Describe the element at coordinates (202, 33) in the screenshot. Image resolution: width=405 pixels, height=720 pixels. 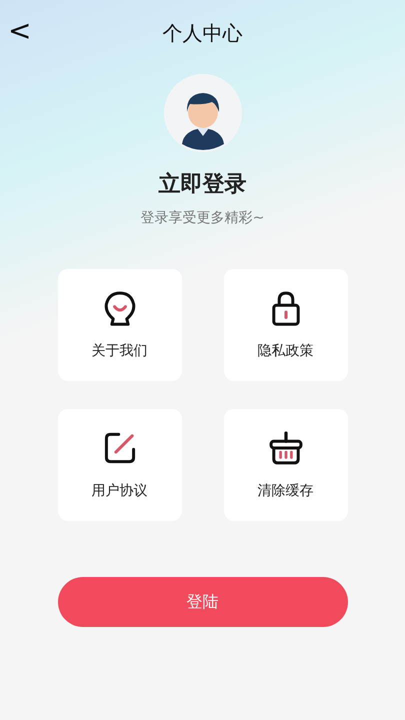
I see `page-title: 个人中心` at that location.